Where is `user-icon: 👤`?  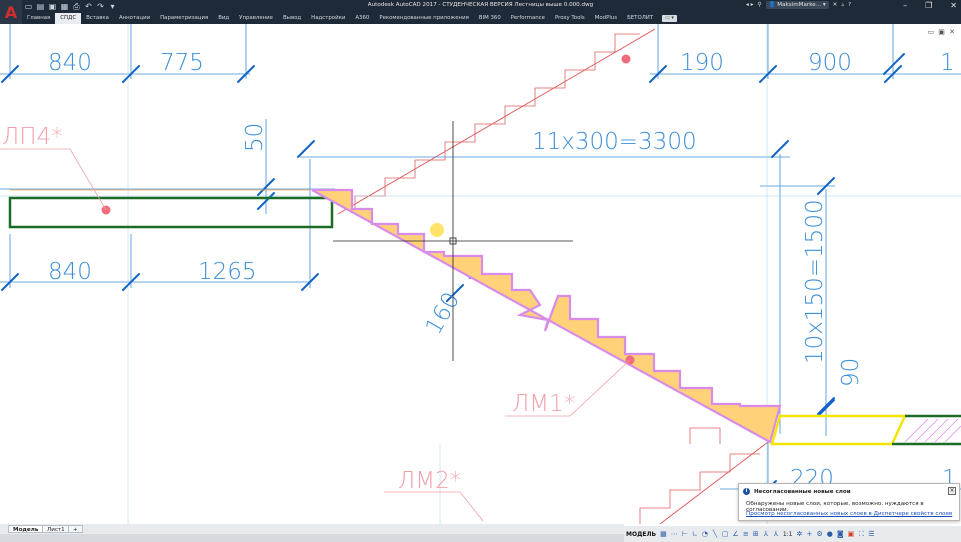 user-icon: 👤 is located at coordinates (772, 5).